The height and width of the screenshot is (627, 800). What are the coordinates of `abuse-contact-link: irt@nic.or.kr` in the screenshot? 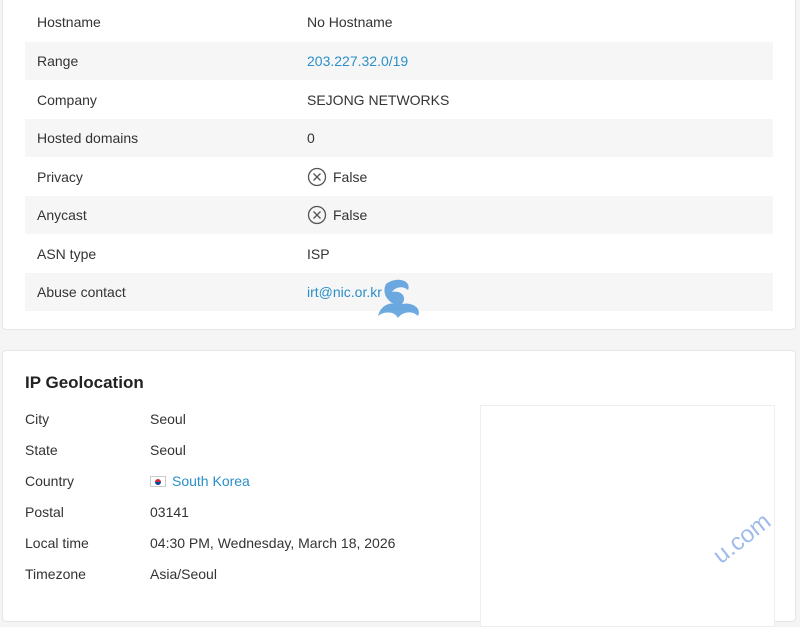 It's located at (344, 292).